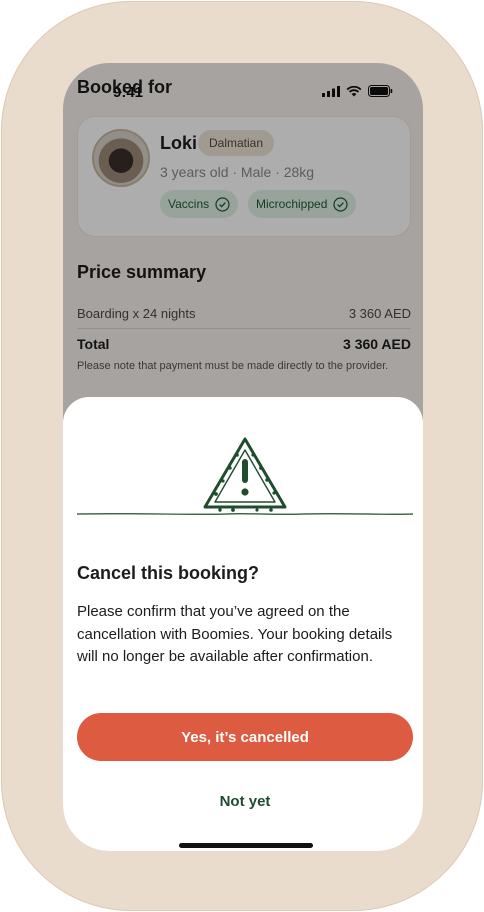 This screenshot has width=484, height=912. Describe the element at coordinates (168, 573) in the screenshot. I see `cancel-dialog-title: Cancel this booking?` at that location.